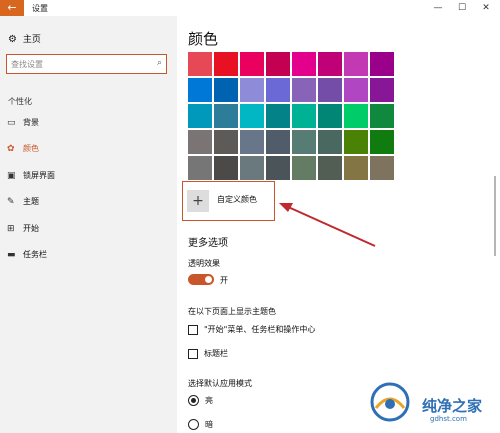  Describe the element at coordinates (31, 40) in the screenshot. I see `home-label: 主页` at that location.